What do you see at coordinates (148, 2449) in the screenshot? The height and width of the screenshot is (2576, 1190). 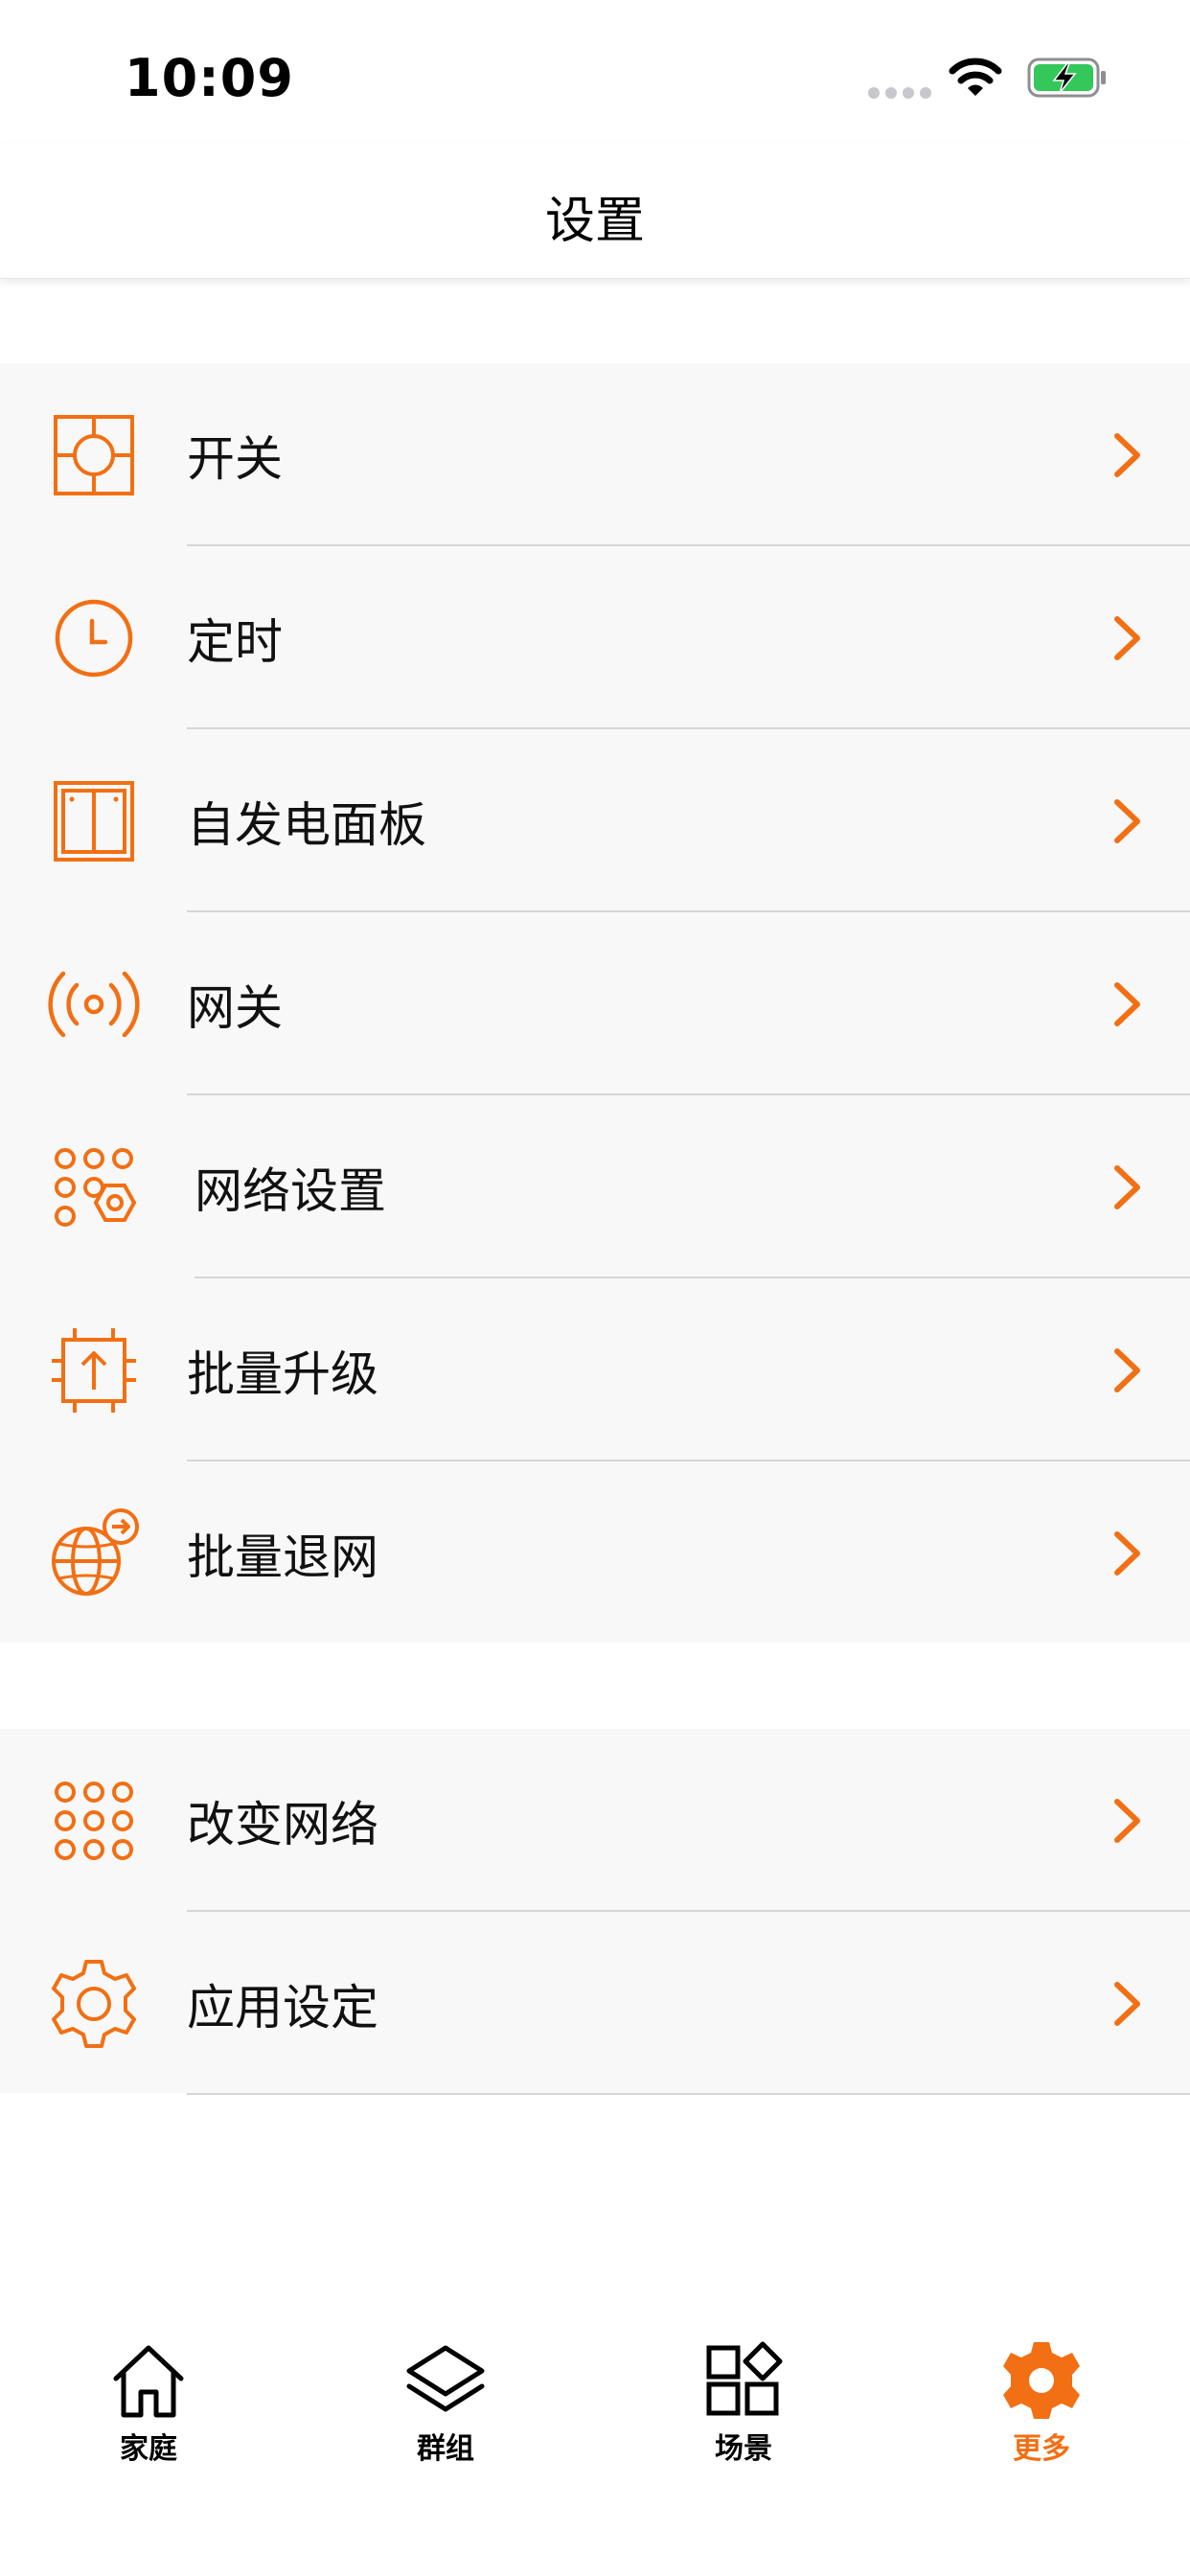 I see `tab-label: 家庭` at bounding box center [148, 2449].